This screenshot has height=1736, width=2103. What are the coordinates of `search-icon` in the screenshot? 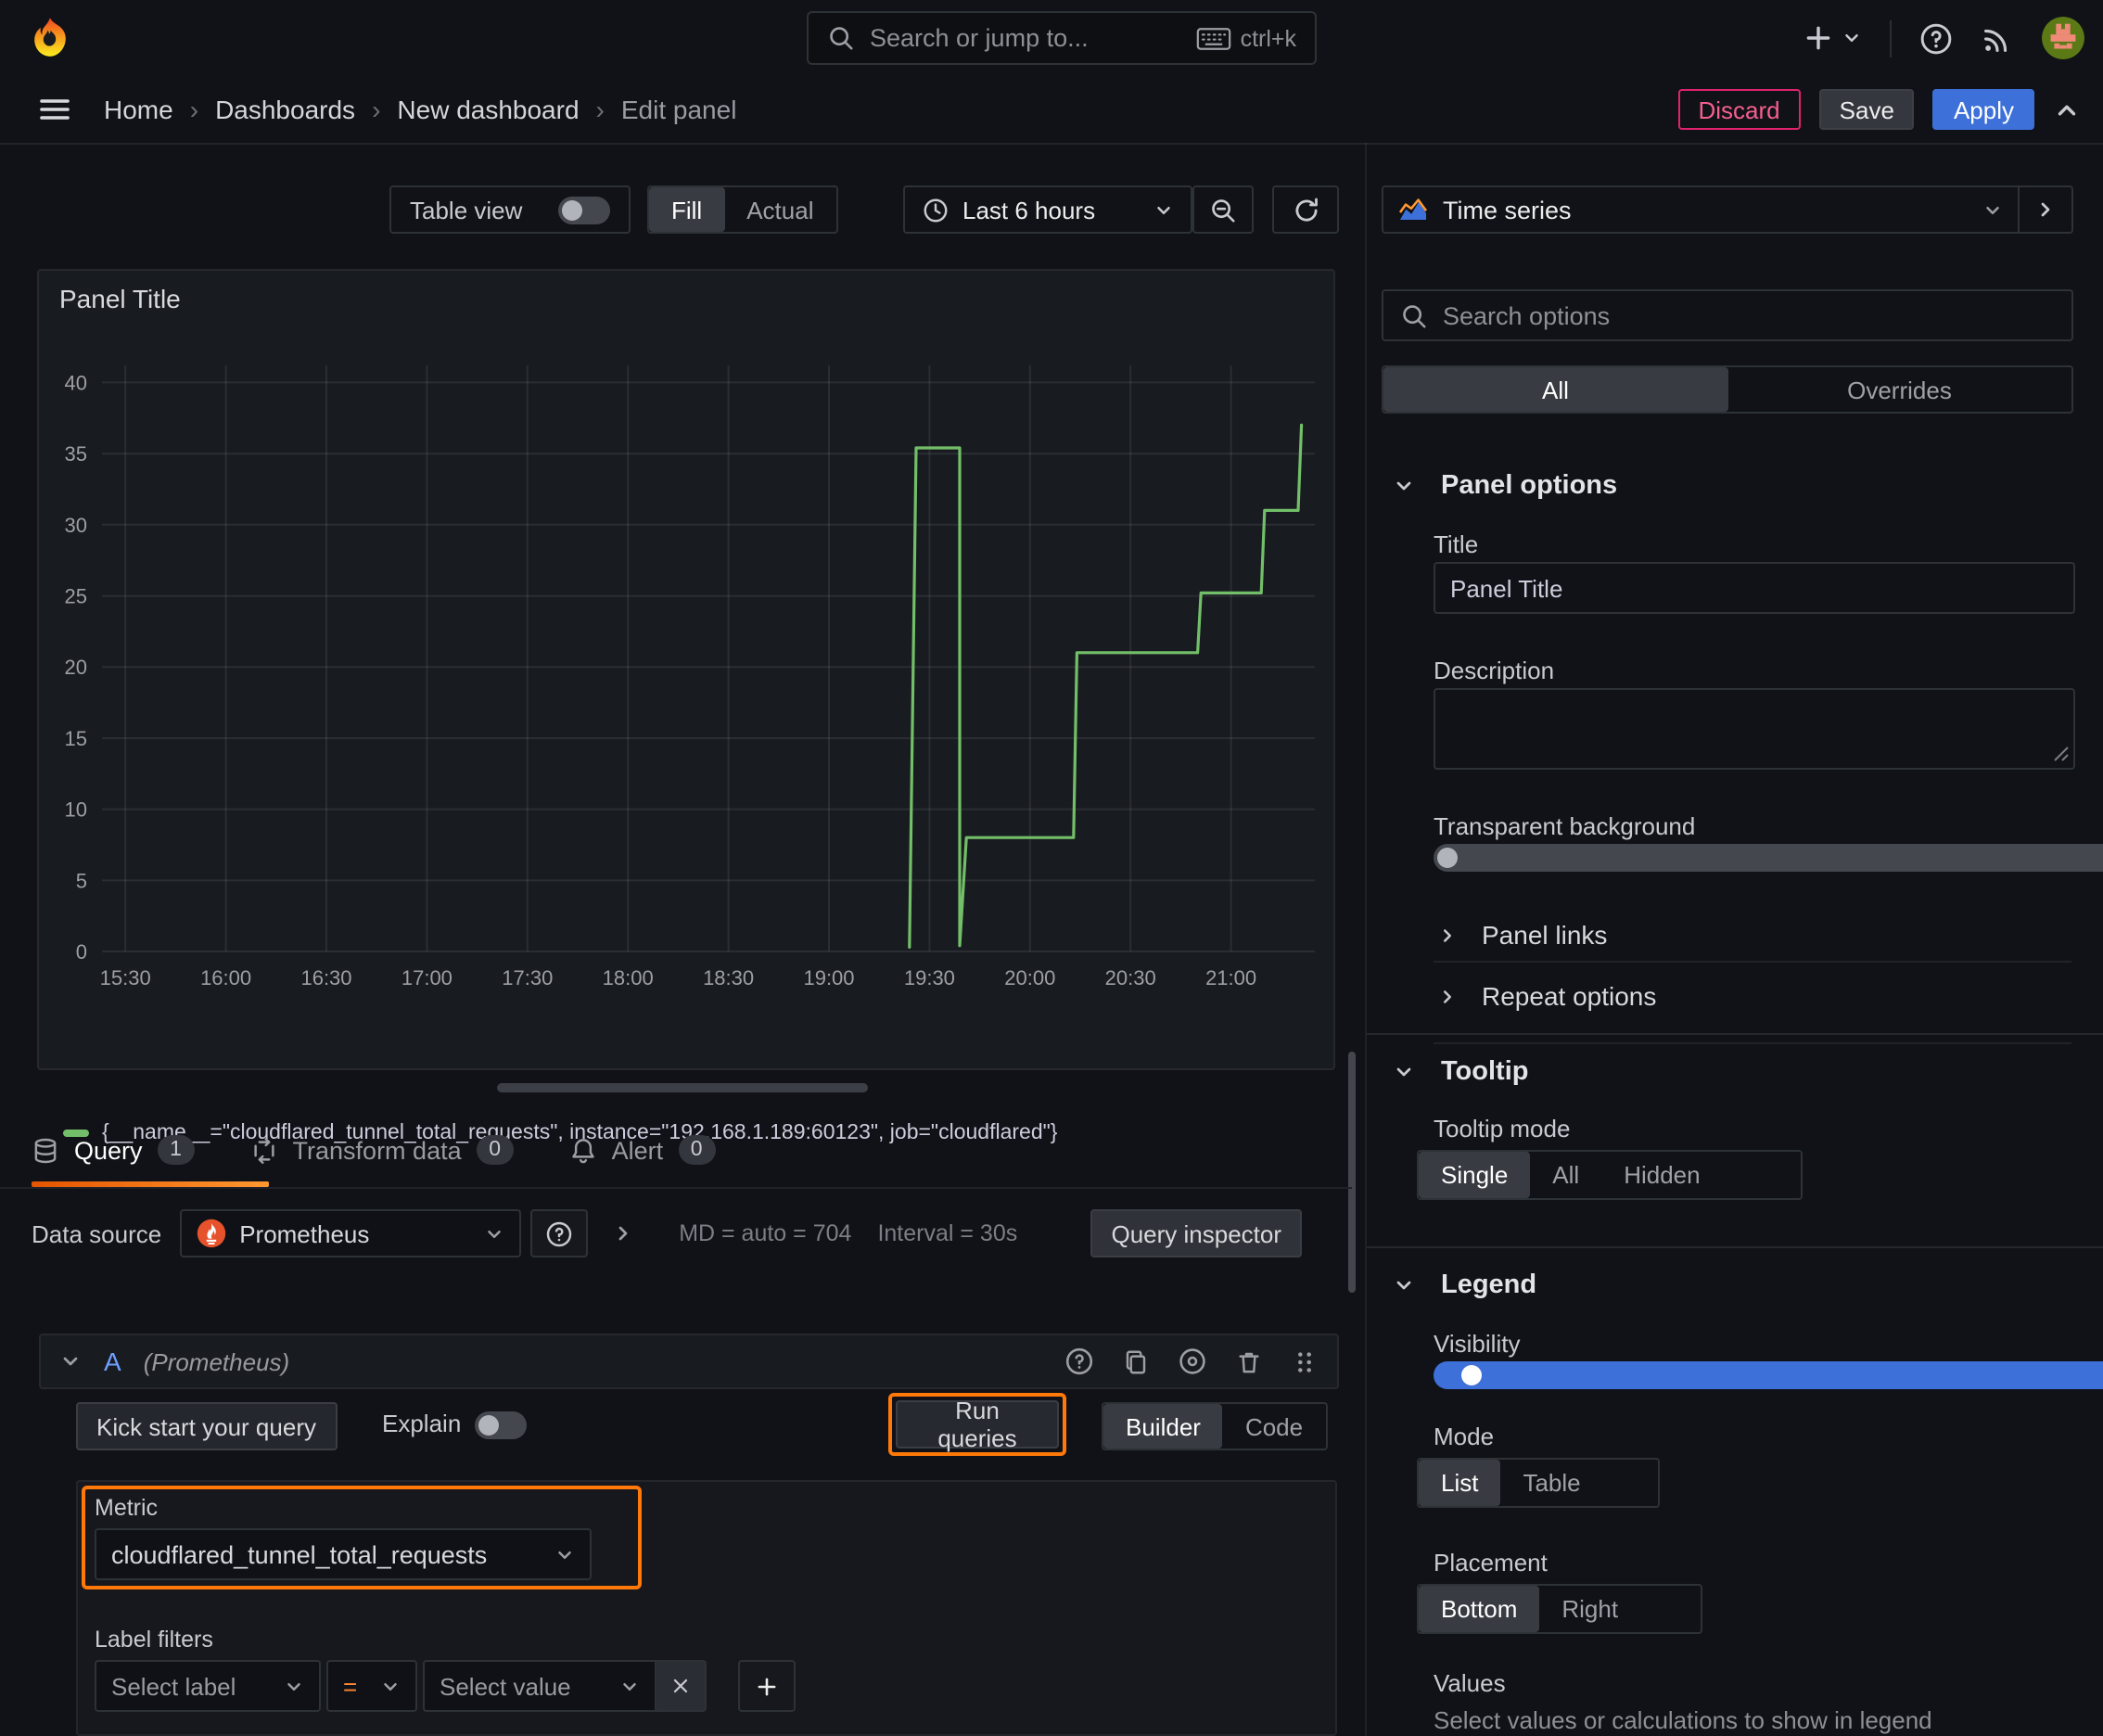 It's located at (841, 38).